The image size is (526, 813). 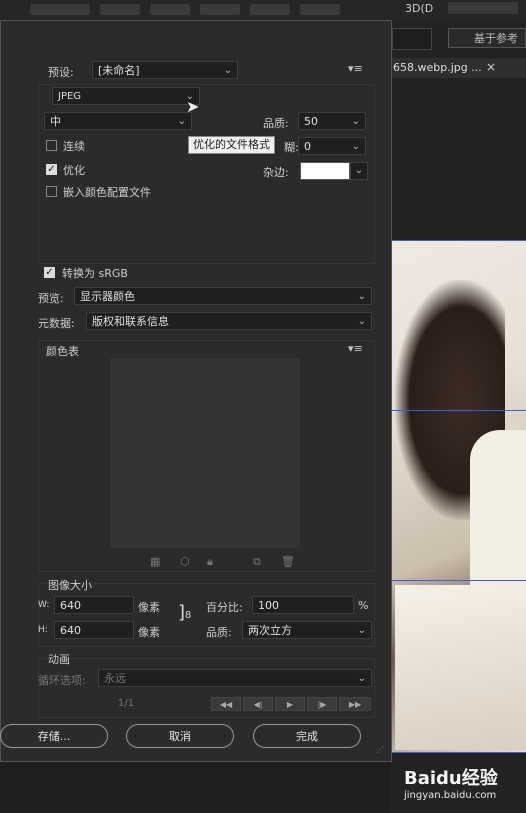 I want to click on blur-label: 糊:, so click(x=291, y=147).